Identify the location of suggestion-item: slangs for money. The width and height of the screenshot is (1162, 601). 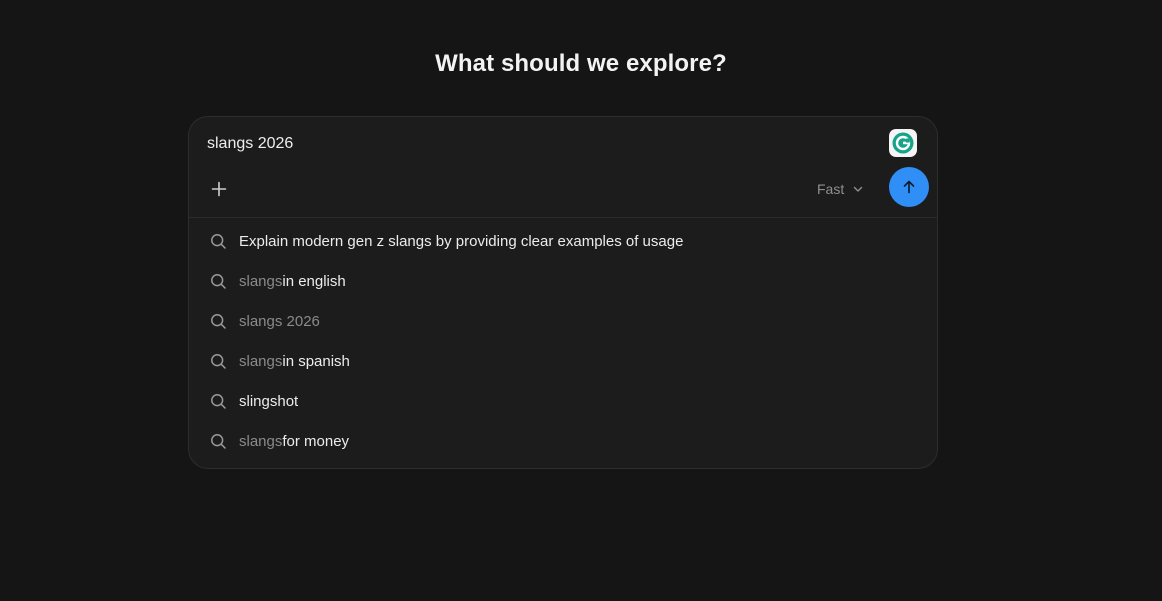
(563, 441).